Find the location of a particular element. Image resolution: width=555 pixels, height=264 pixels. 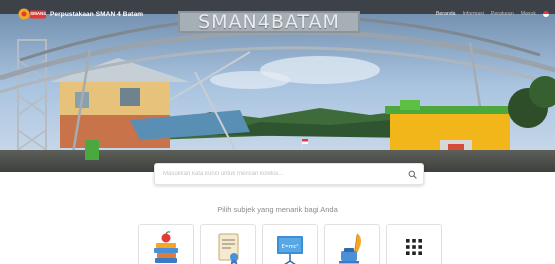

subject-card-list: E=mc² is located at coordinates (290, 244).